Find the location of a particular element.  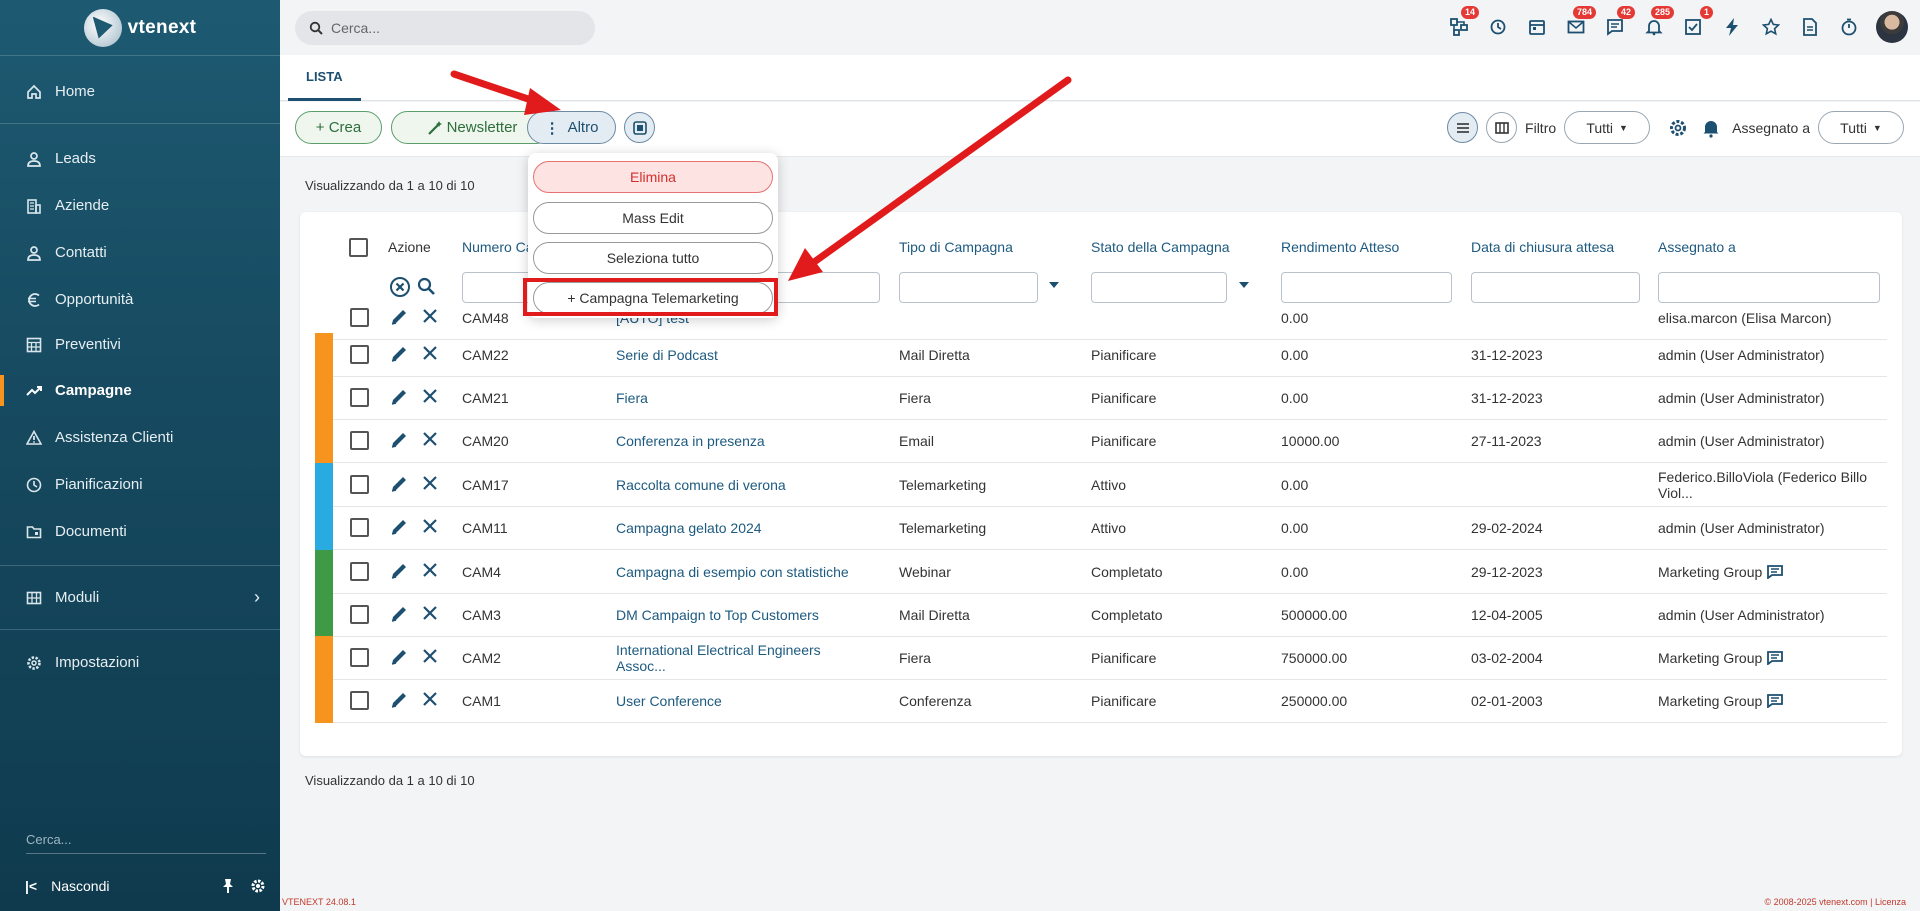

gear-icon is located at coordinates (258, 886).